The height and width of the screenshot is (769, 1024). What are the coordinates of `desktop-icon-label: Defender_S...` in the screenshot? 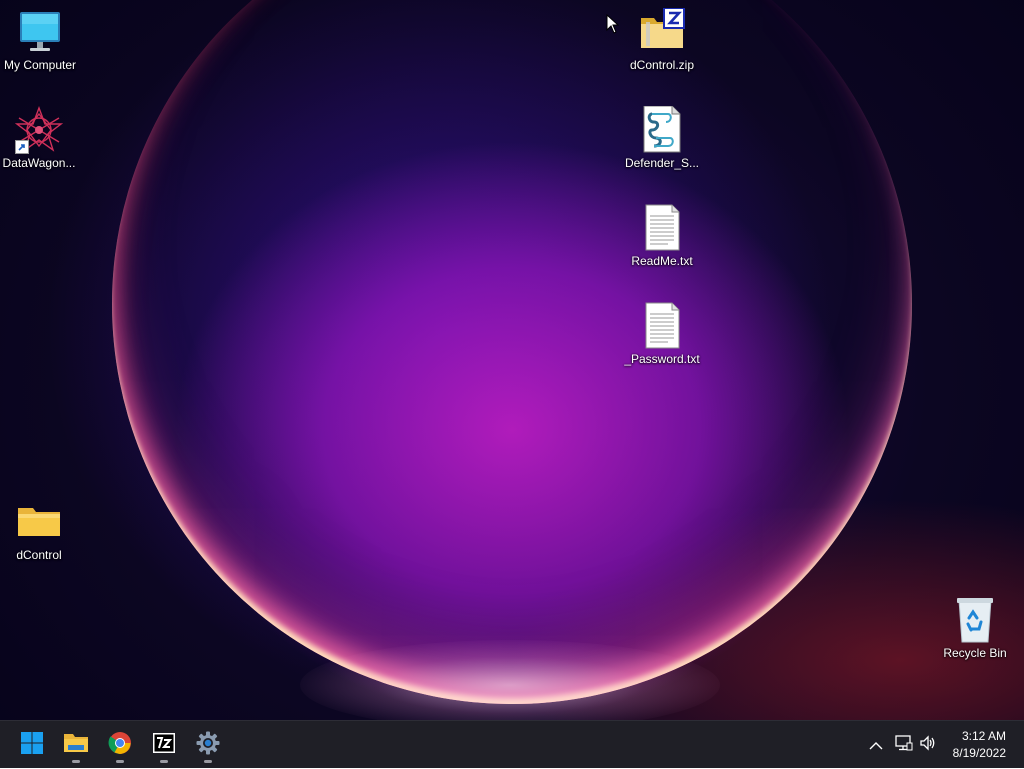 It's located at (662, 163).